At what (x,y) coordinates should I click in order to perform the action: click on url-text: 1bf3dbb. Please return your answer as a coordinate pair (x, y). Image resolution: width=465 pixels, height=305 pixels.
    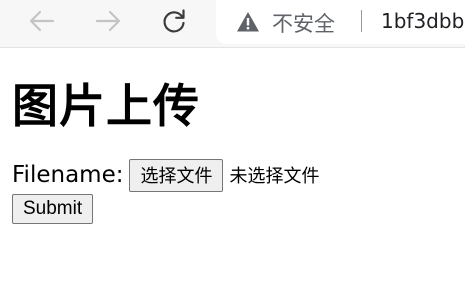
    Looking at the image, I should click on (422, 21).